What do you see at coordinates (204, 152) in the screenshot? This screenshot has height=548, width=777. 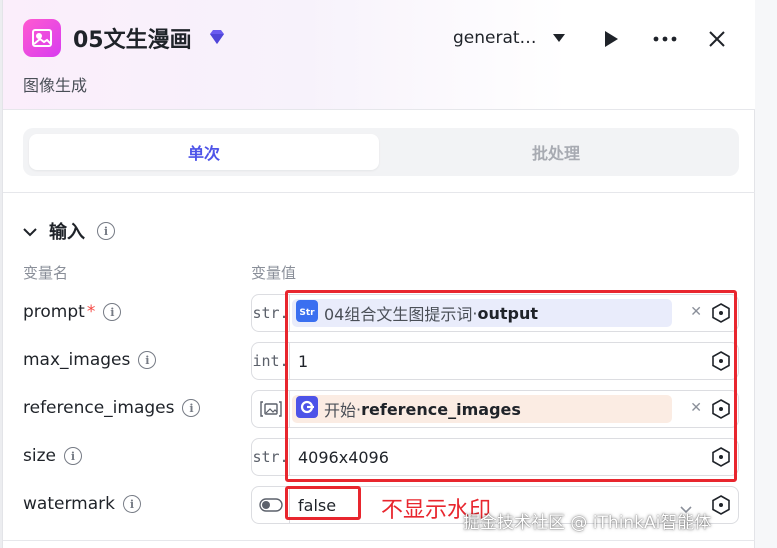 I see `tab-single: 单次` at bounding box center [204, 152].